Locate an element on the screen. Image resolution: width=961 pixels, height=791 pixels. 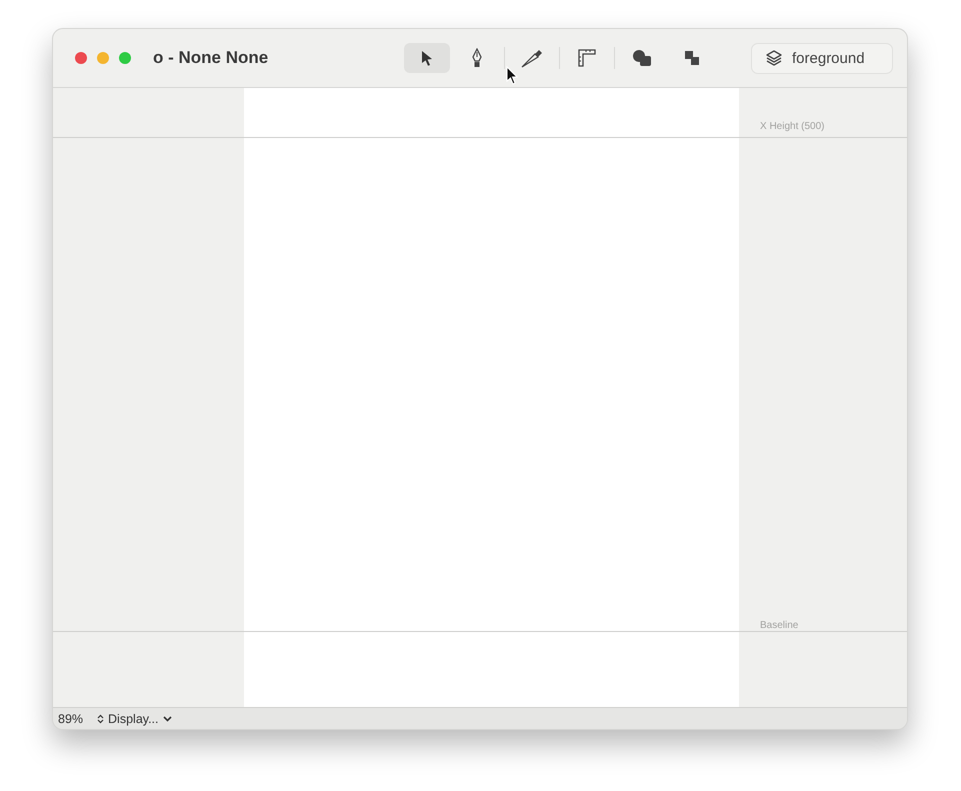
layers-icon is located at coordinates (774, 58).